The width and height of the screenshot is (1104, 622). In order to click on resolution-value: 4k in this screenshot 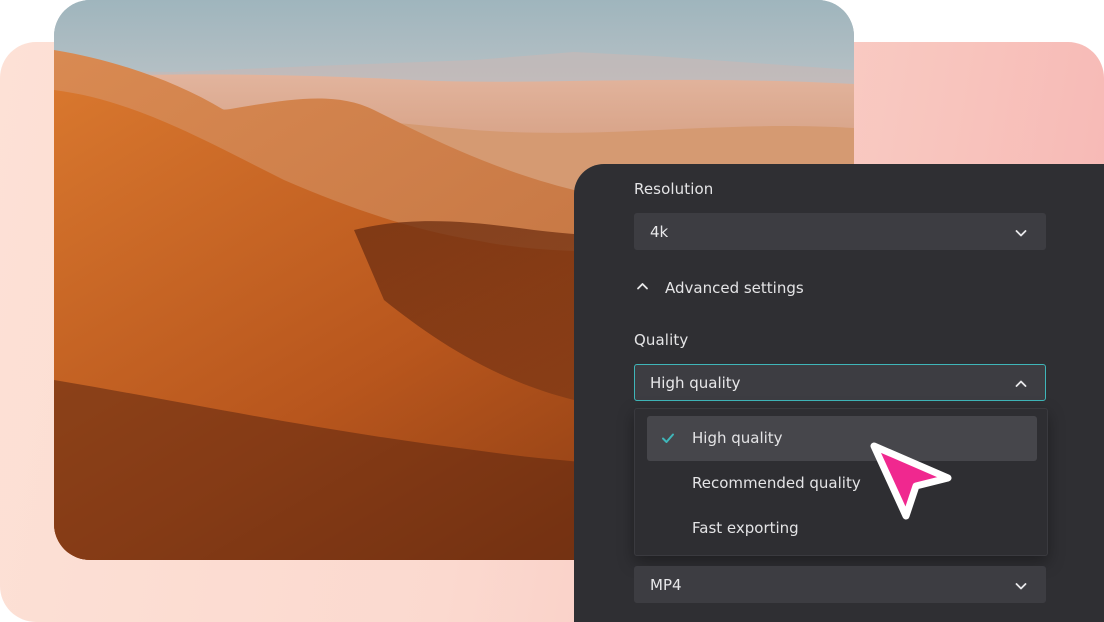, I will do `click(659, 232)`.